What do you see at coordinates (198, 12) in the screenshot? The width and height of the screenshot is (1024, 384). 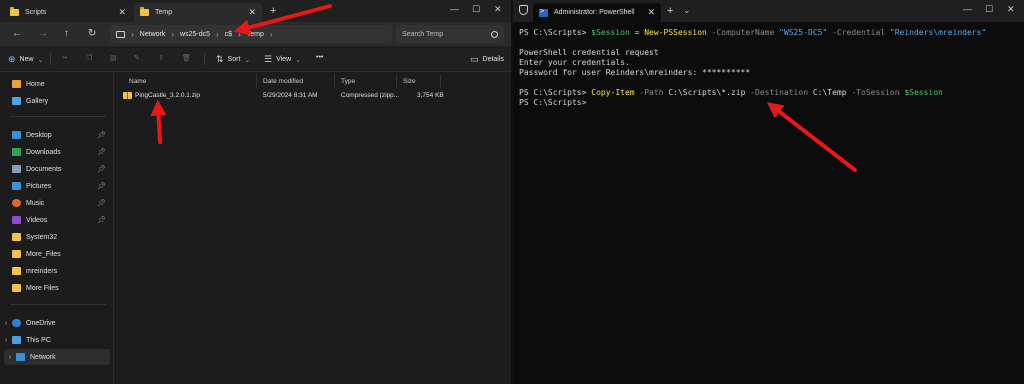 I see `tab-temp: Temp ✕` at bounding box center [198, 12].